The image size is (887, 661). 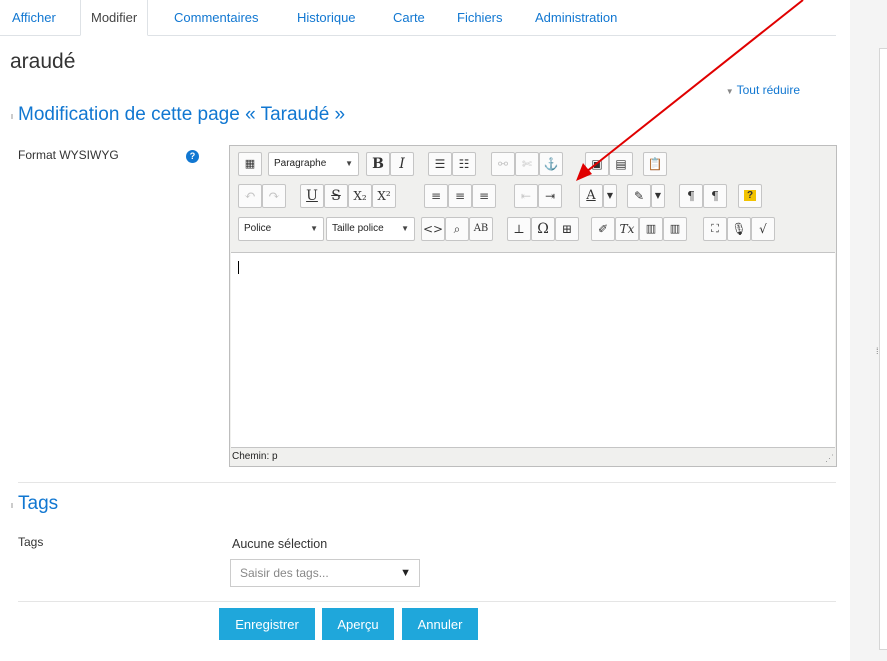 I want to click on html-source-icon: <>, so click(x=433, y=229).